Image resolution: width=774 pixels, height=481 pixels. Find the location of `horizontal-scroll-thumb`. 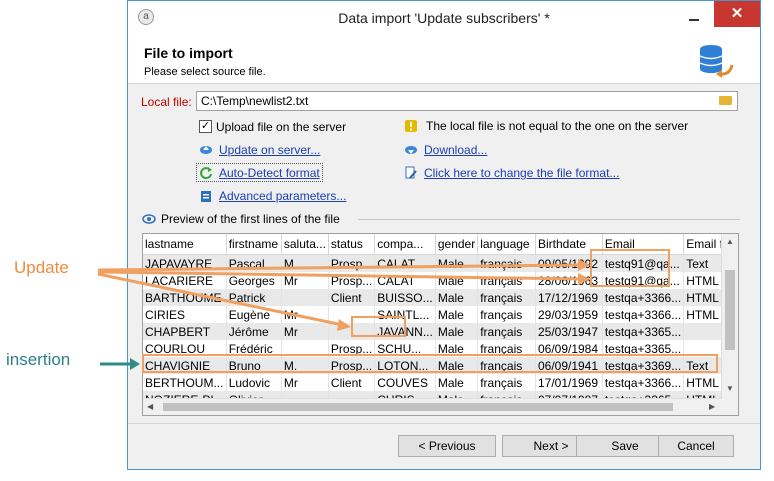

horizontal-scroll-thumb is located at coordinates (418, 407).